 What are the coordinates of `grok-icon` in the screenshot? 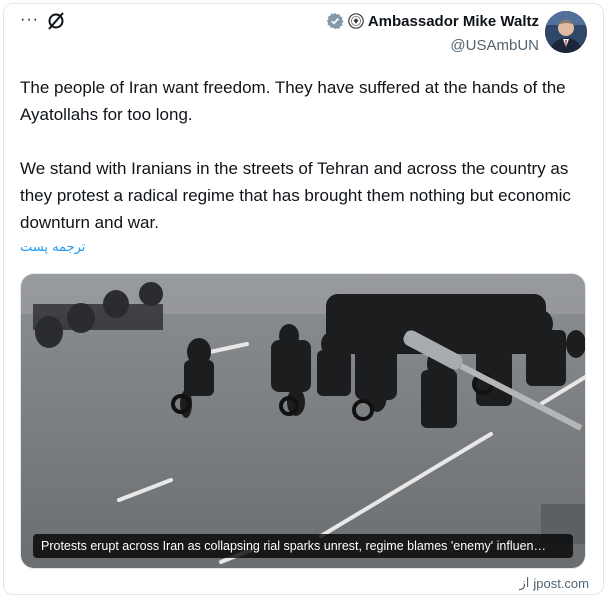 It's located at (56, 21).